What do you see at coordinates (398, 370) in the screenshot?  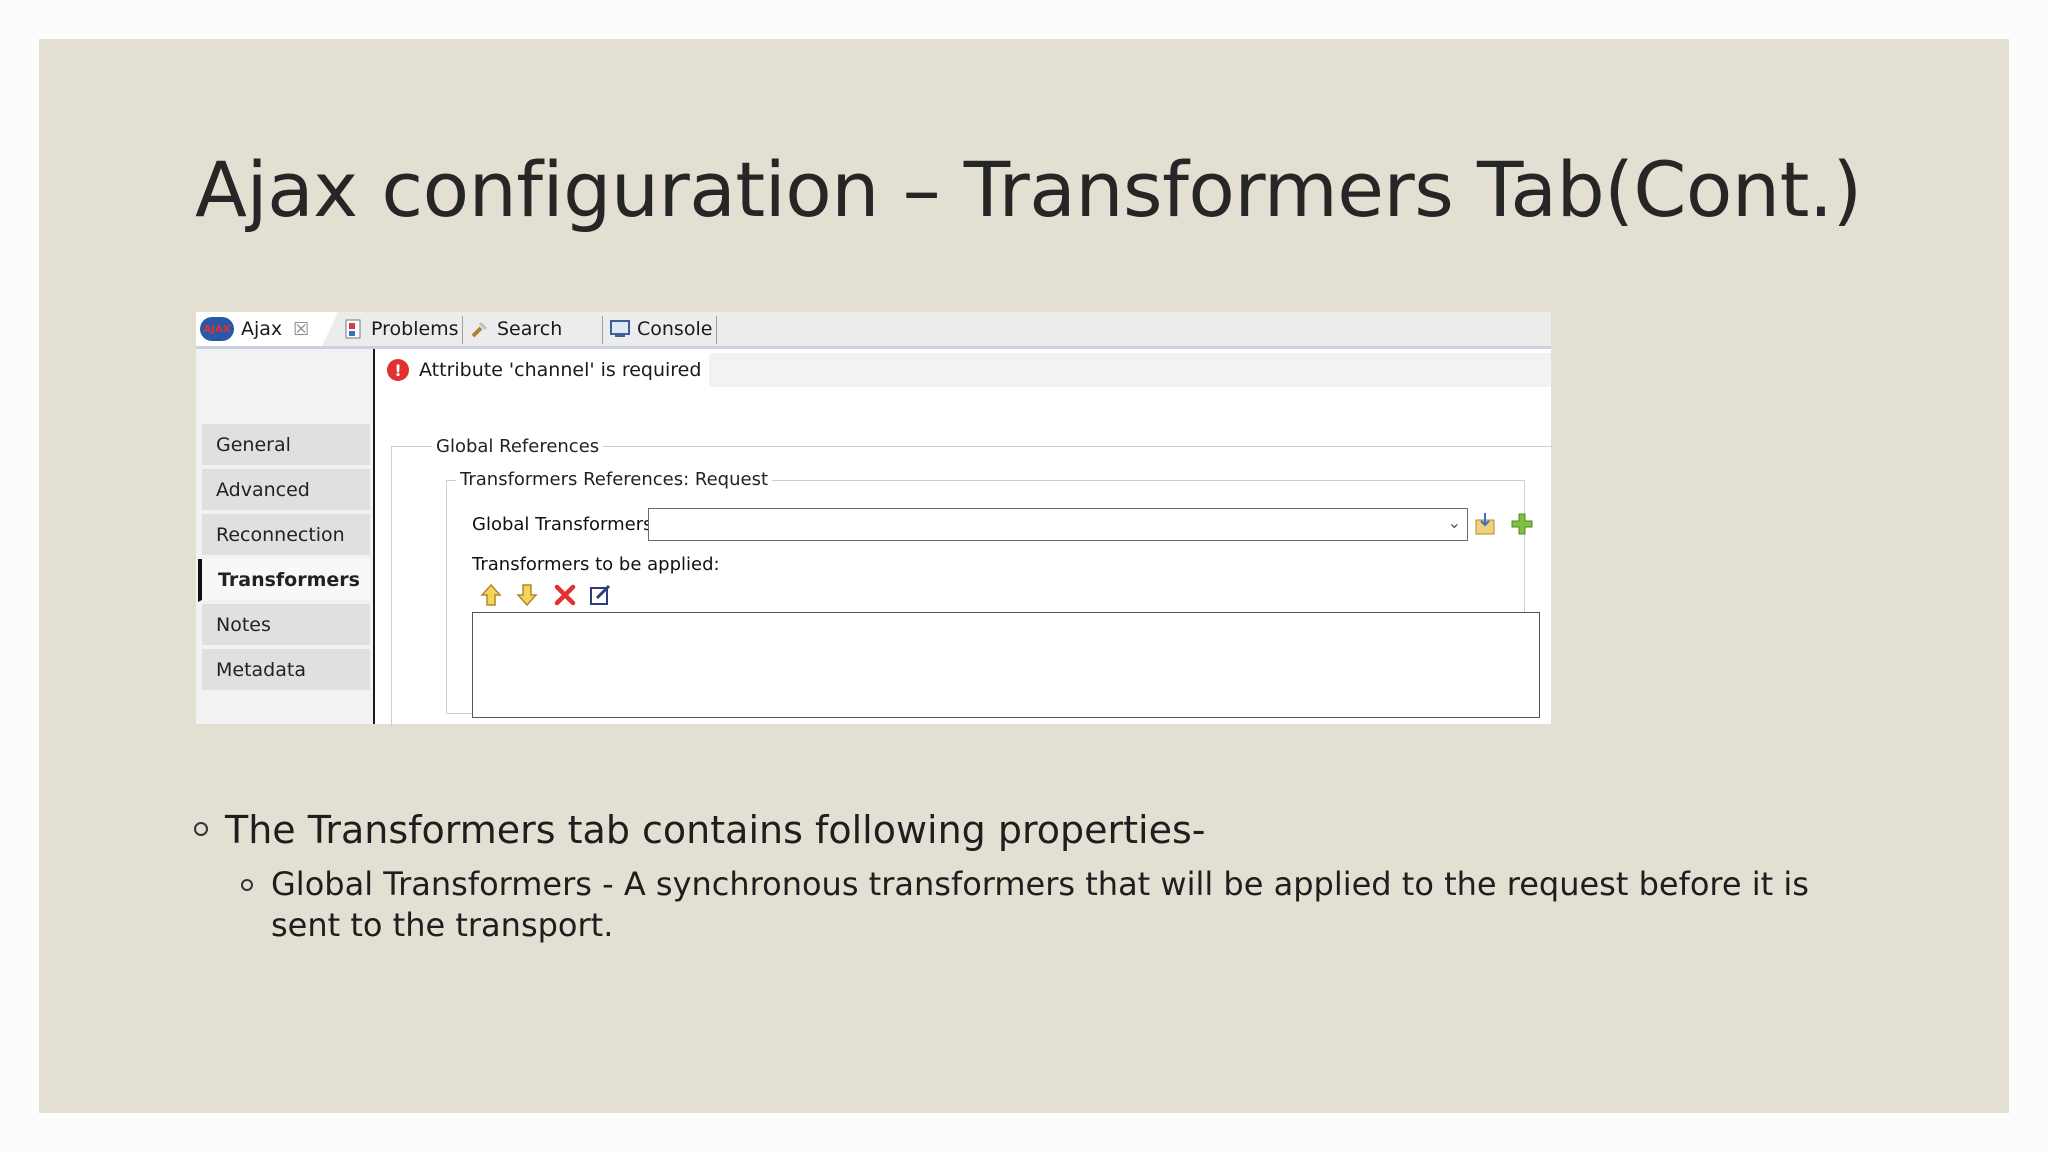 I see `error-icon: !` at bounding box center [398, 370].